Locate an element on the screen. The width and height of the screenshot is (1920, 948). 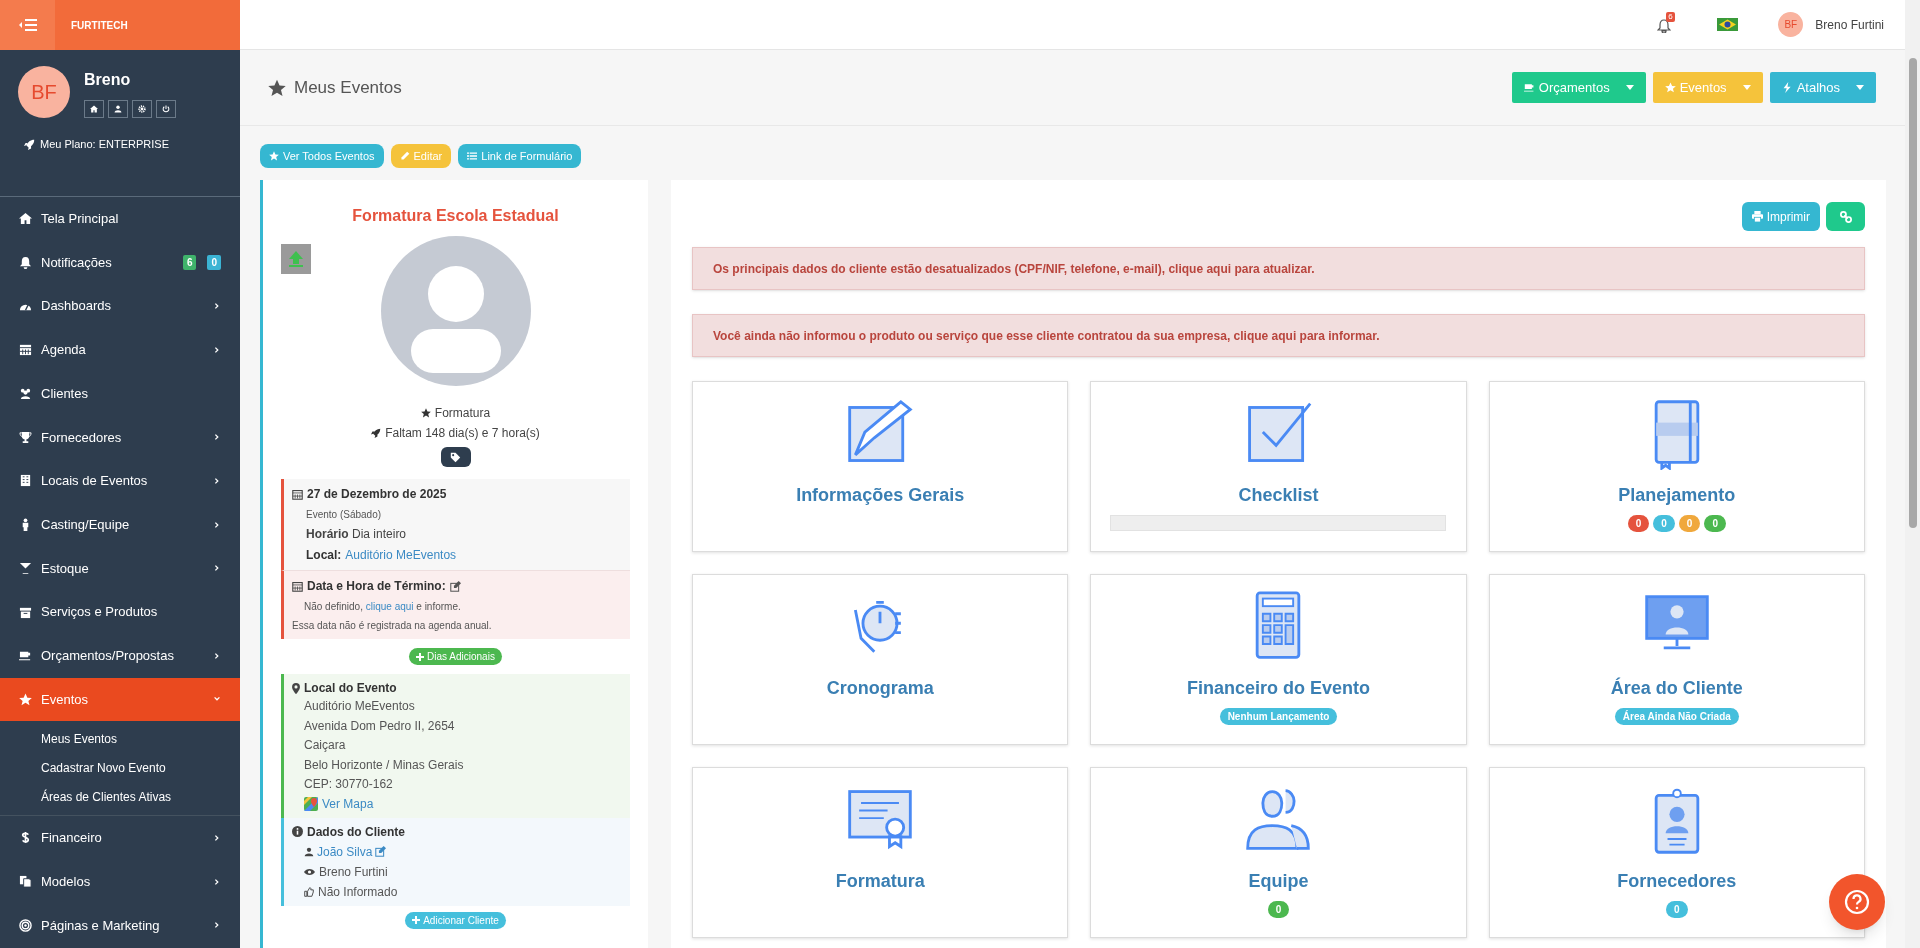
box-icon is located at coordinates (25, 612).